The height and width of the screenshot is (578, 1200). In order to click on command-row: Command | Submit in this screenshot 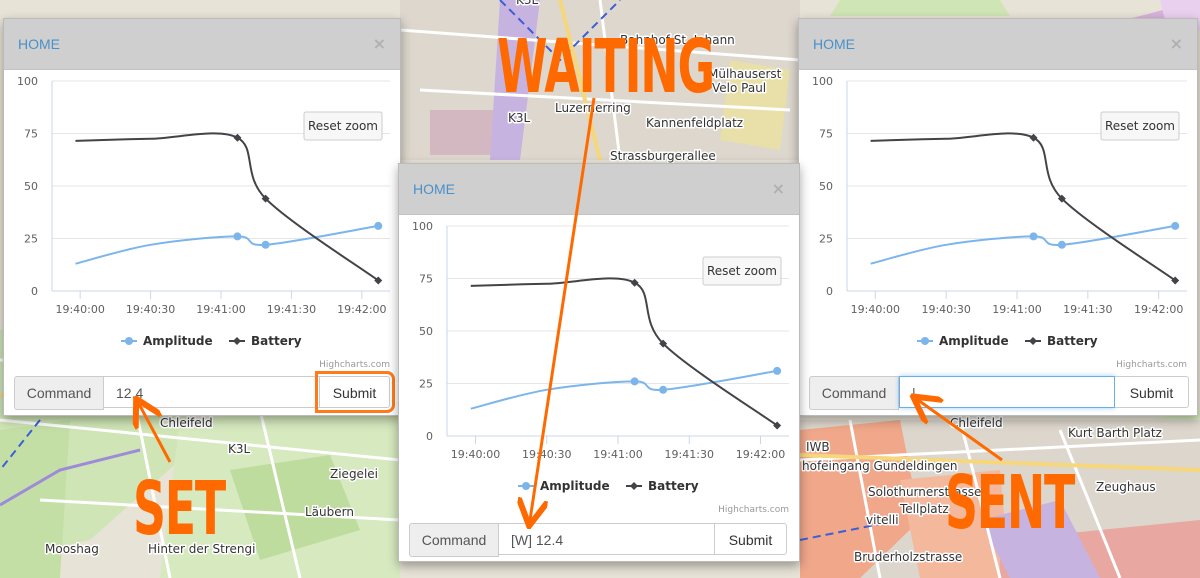, I will do `click(999, 393)`.